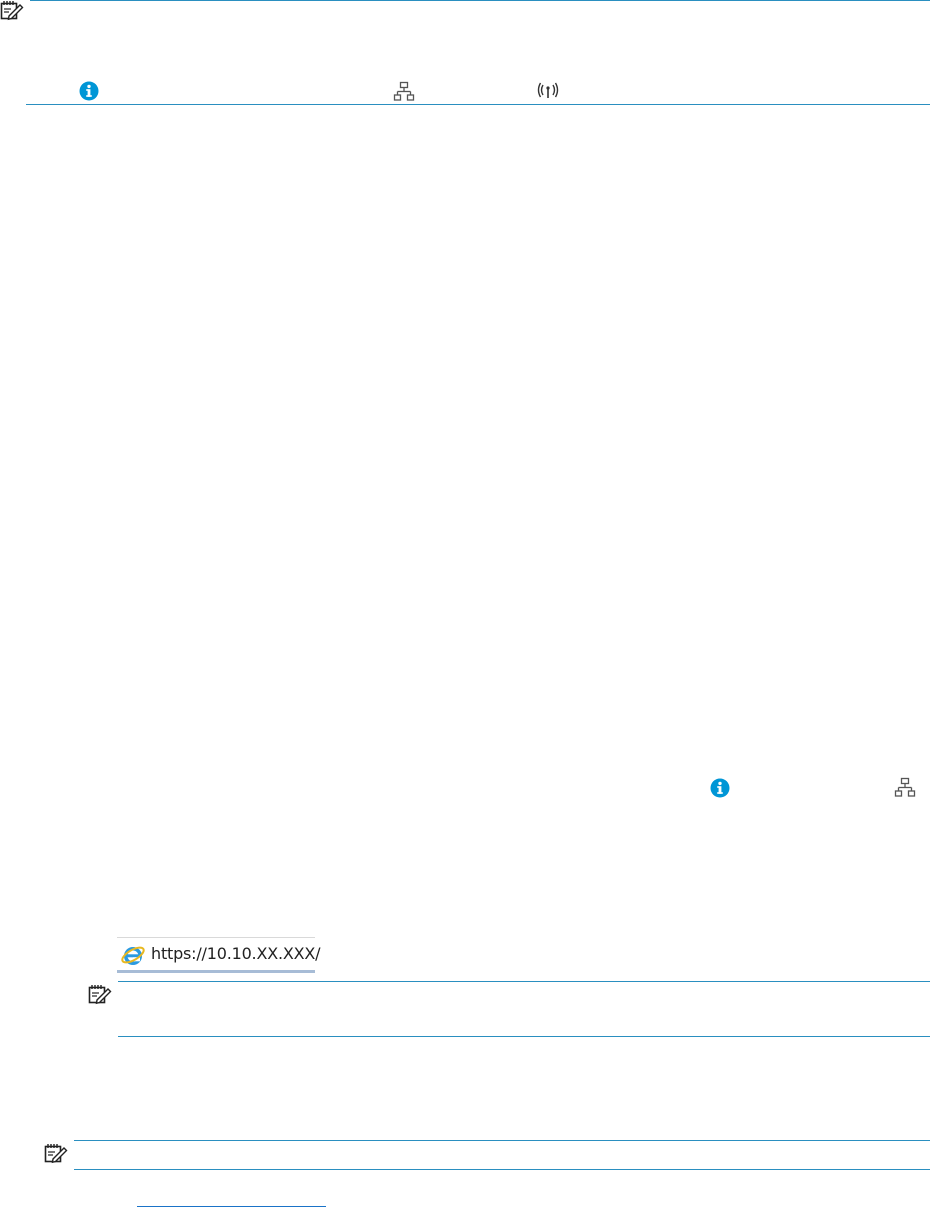 This screenshot has height=1210, width=930. I want to click on url-text: https://10.10.XX.XXX/, so click(236, 953).